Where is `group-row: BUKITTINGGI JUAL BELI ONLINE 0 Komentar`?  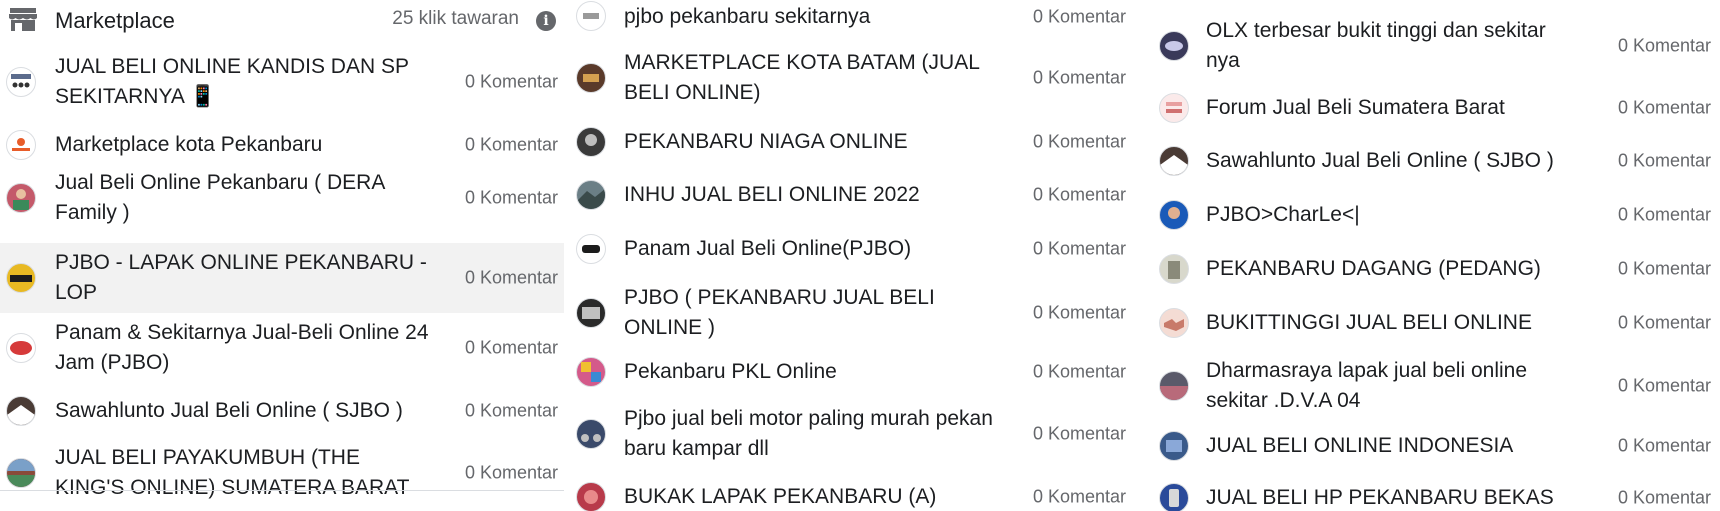 group-row: BUKITTINGGI JUAL BELI ONLINE 0 Komentar is located at coordinates (1436, 323).